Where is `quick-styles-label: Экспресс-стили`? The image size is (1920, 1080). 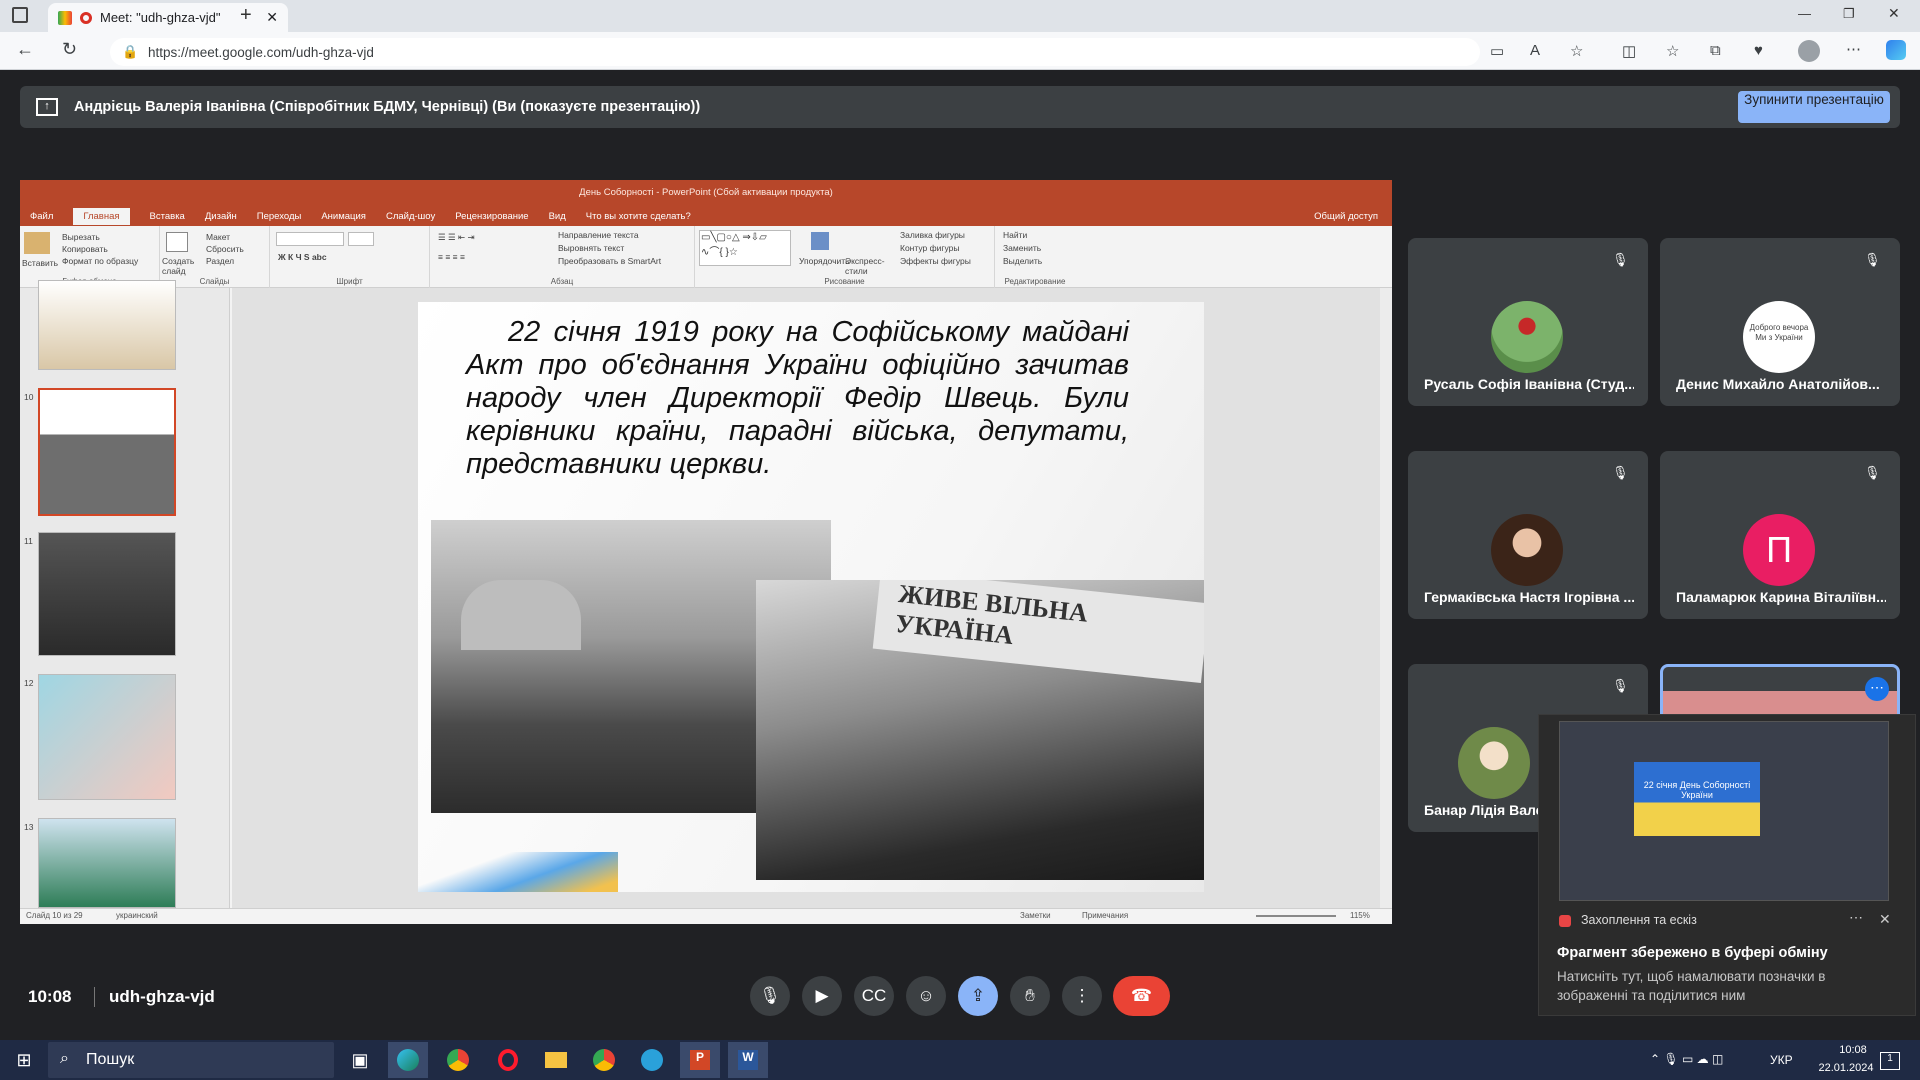
quick-styles-label: Экспресс-стили is located at coordinates (865, 266).